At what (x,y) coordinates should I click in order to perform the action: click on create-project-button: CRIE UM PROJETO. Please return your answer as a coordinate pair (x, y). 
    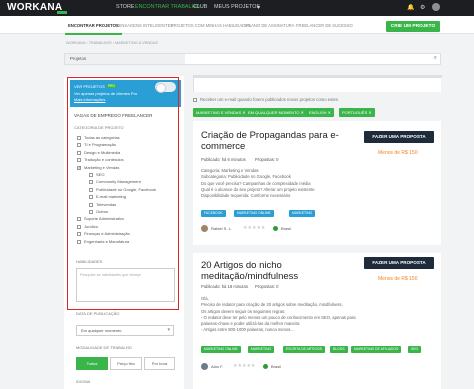
    Looking at the image, I should click on (413, 26).